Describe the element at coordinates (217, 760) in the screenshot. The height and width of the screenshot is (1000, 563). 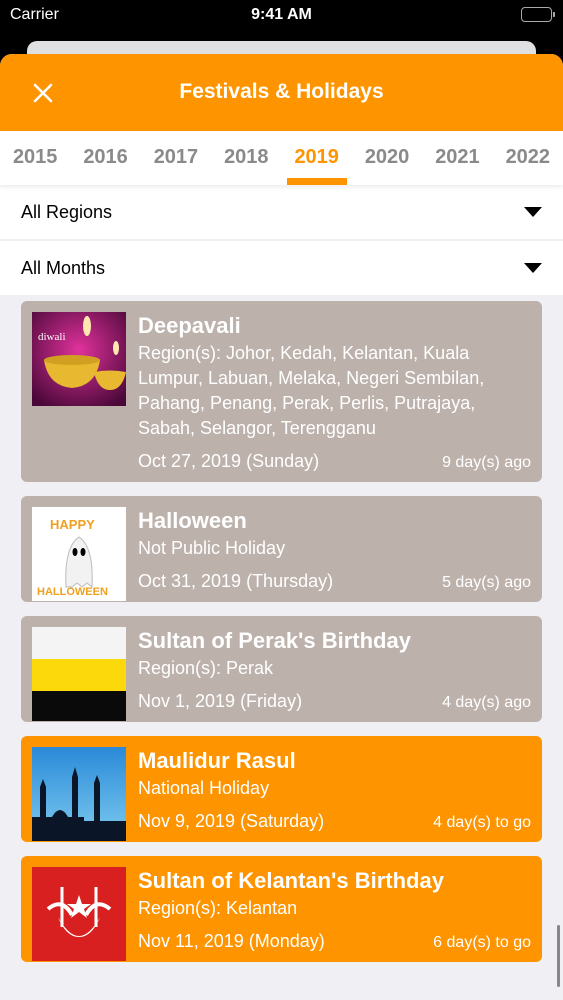
I see `holiday-name: Maulidur Rasul` at that location.